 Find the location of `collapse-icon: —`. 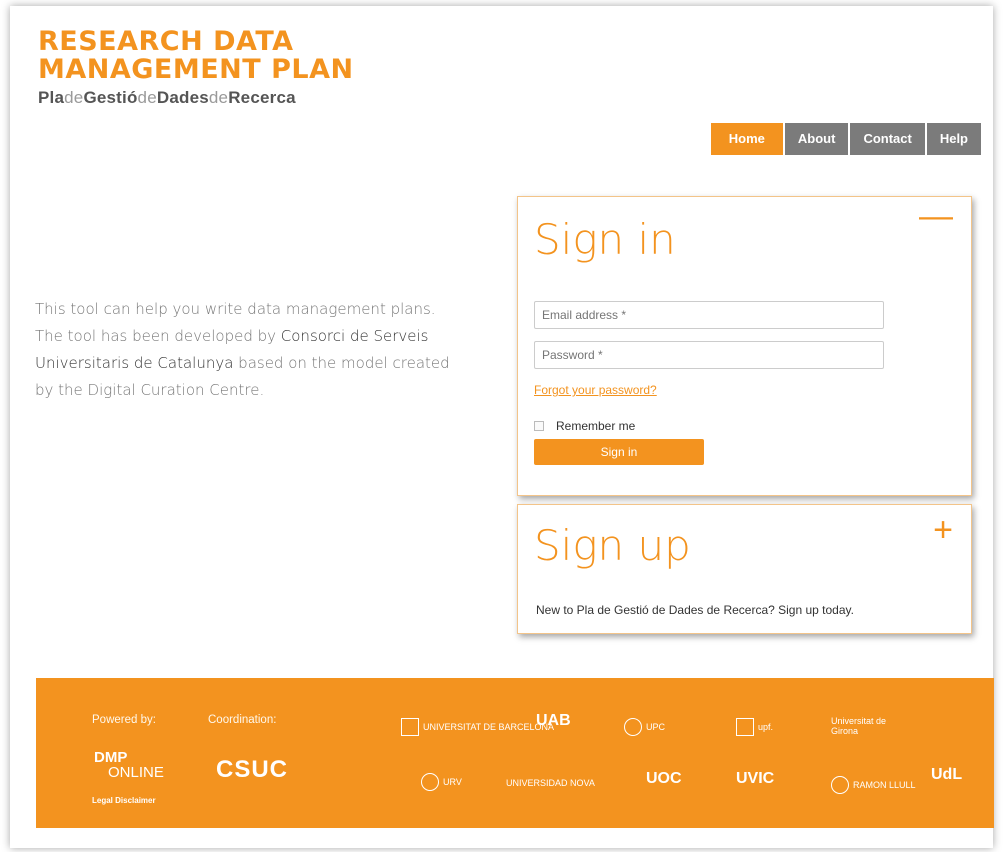

collapse-icon: — is located at coordinates (936, 216).